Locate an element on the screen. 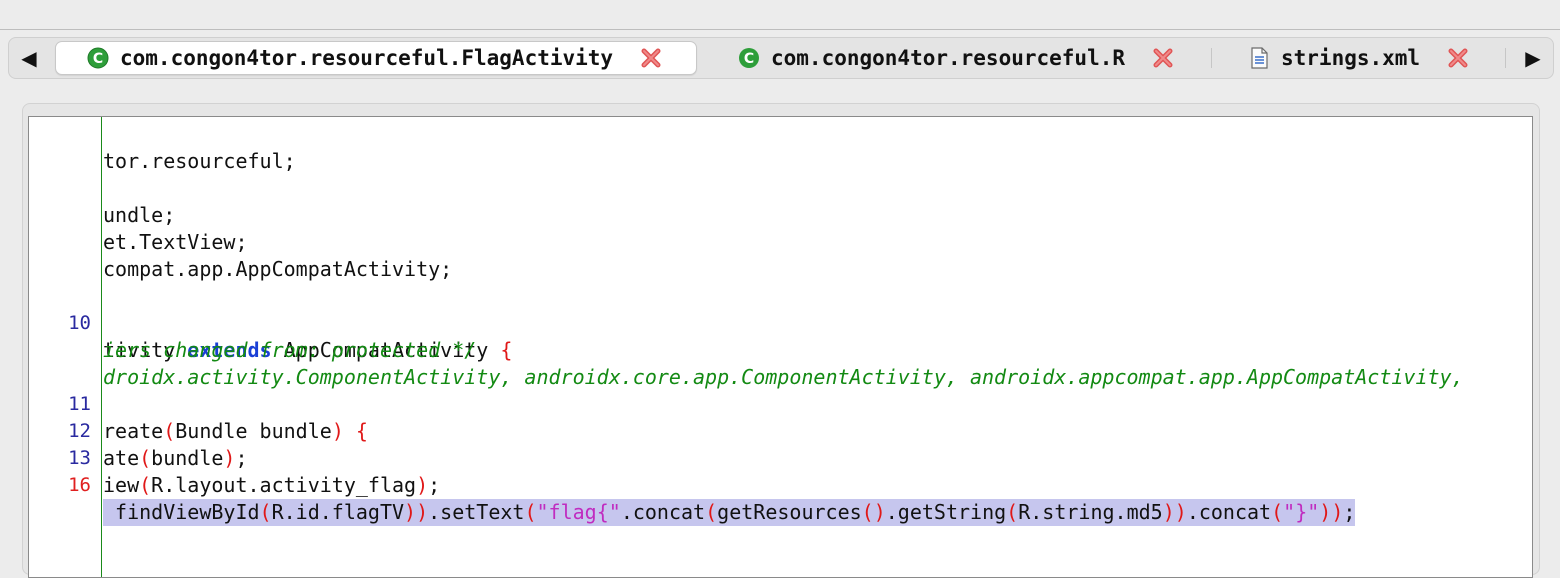 The image size is (1560, 578). code-line: 13 iew(R.layout.activity_flag); is located at coordinates (780, 457).